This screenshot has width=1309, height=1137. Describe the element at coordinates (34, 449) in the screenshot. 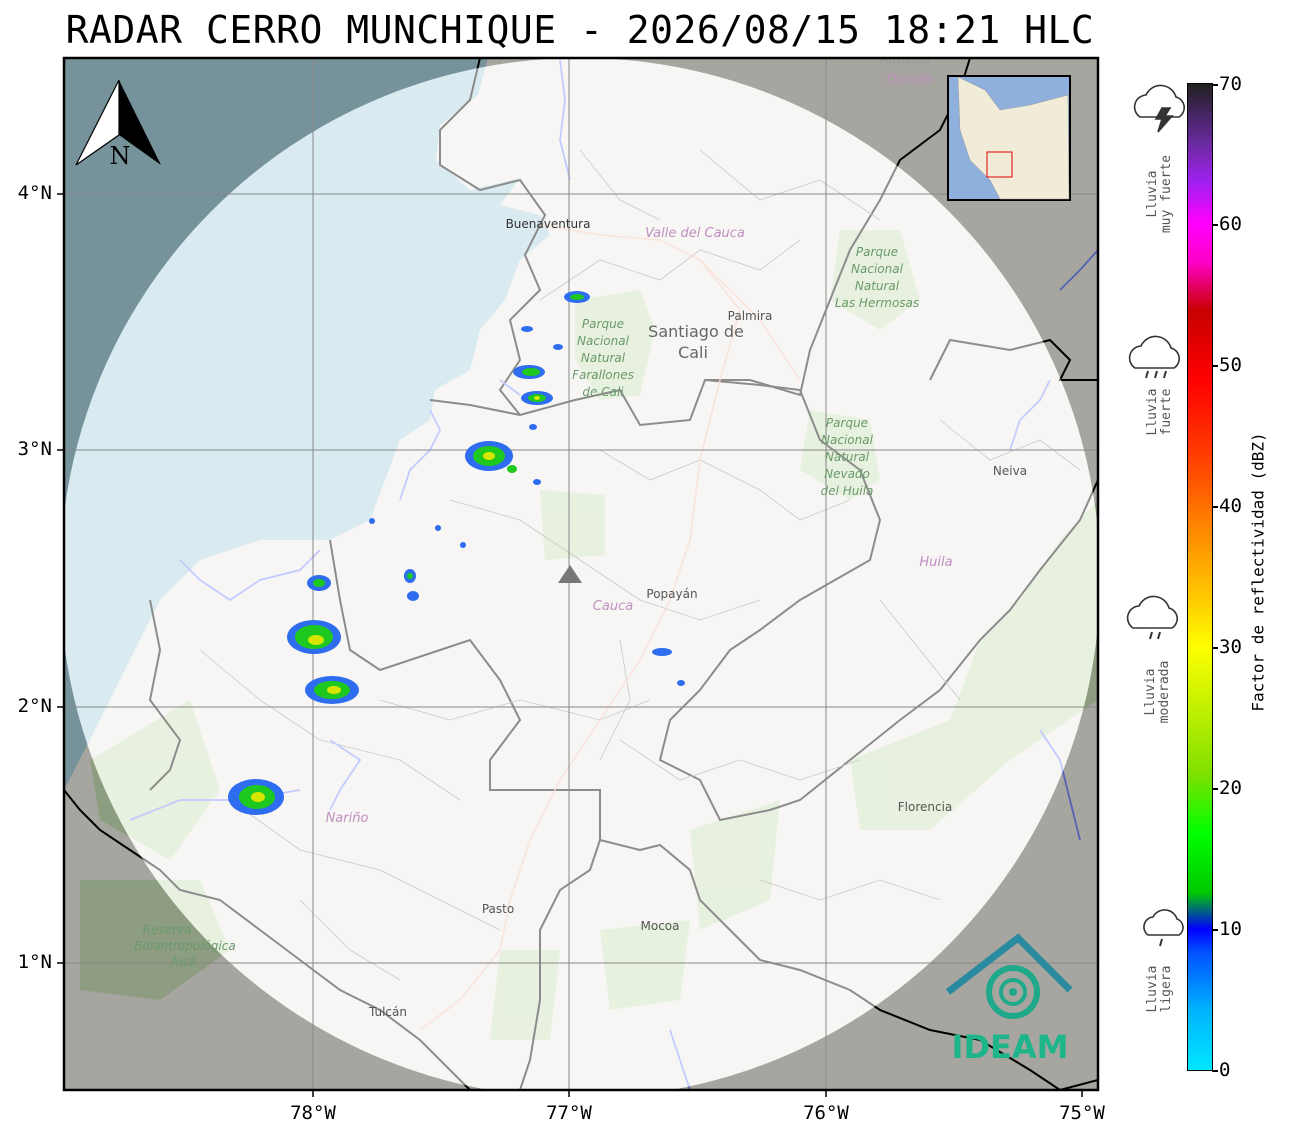

I see `lat-tick-label: 3°N` at that location.